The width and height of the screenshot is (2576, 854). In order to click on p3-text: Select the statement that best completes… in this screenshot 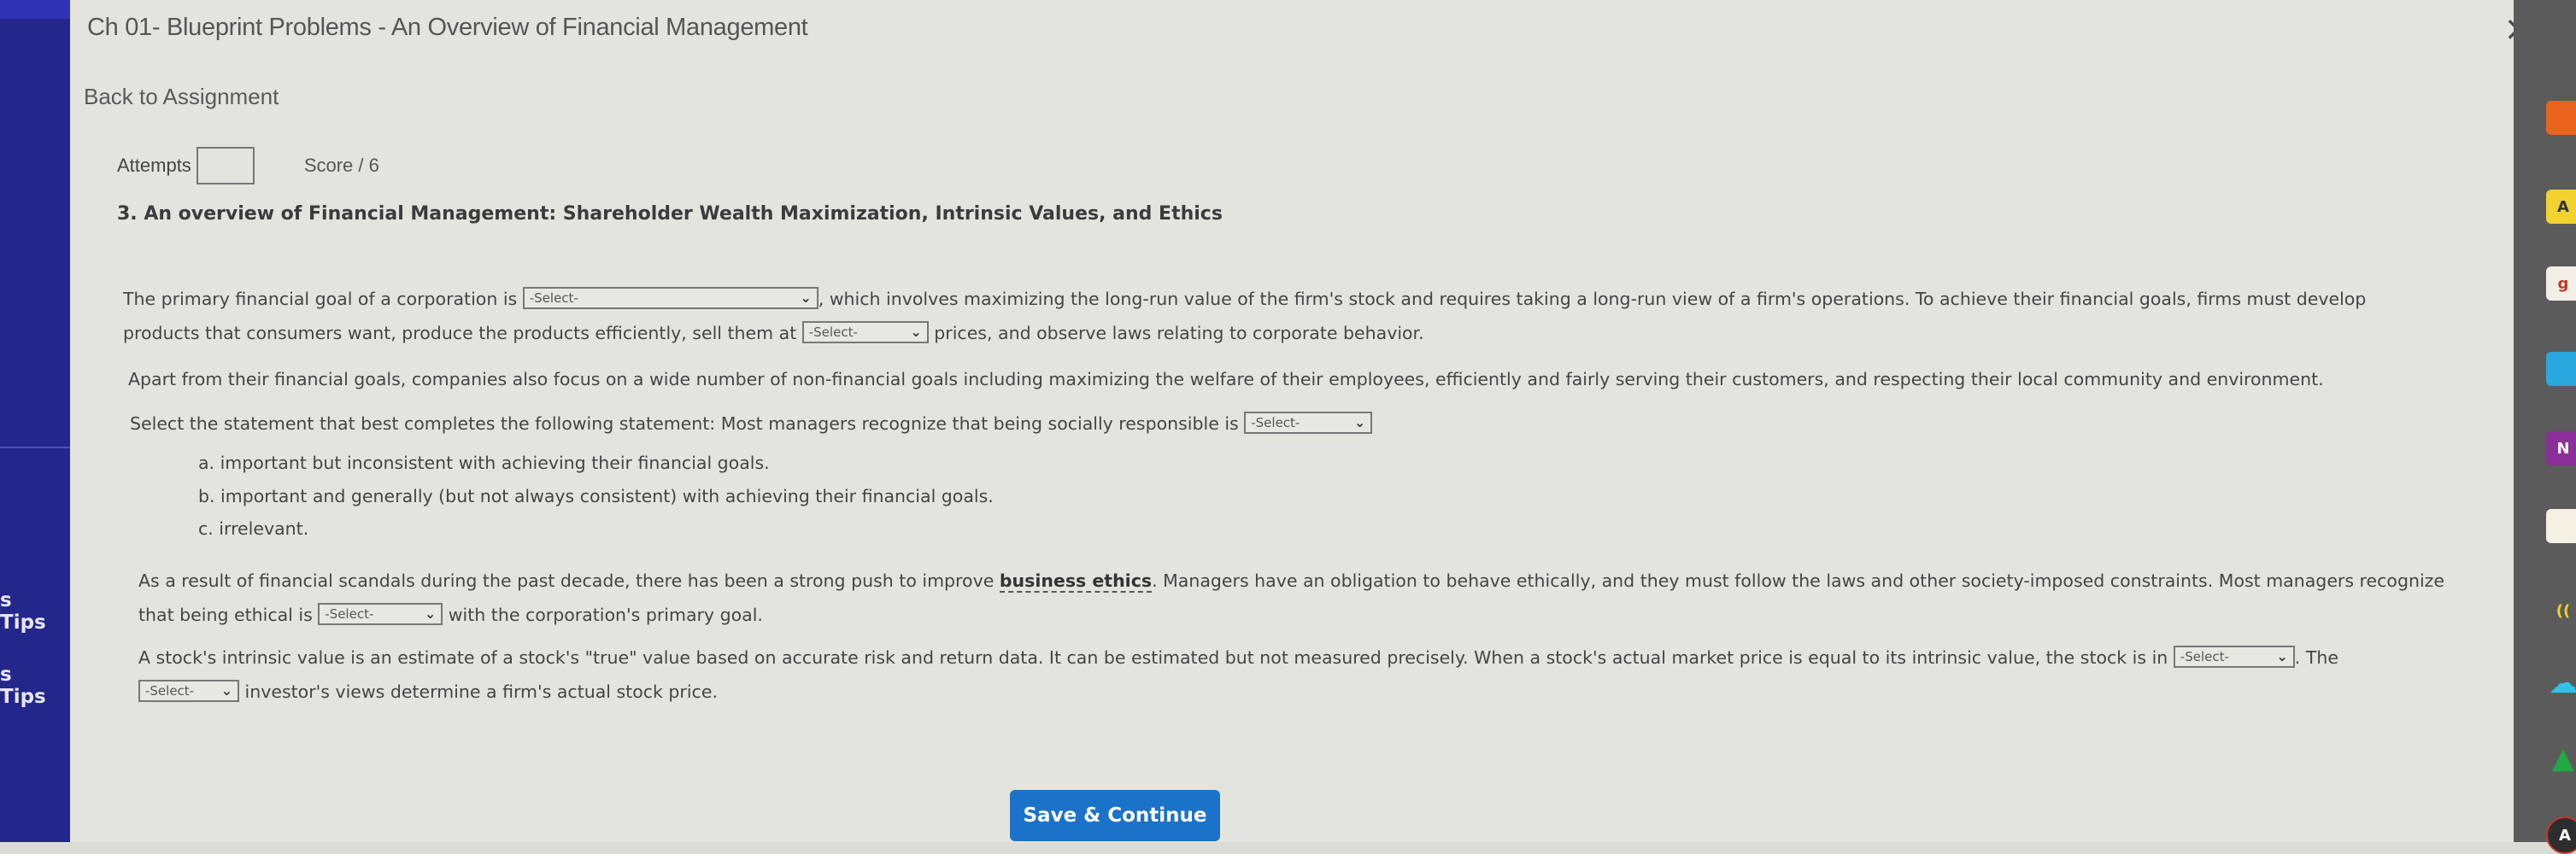, I will do `click(687, 423)`.